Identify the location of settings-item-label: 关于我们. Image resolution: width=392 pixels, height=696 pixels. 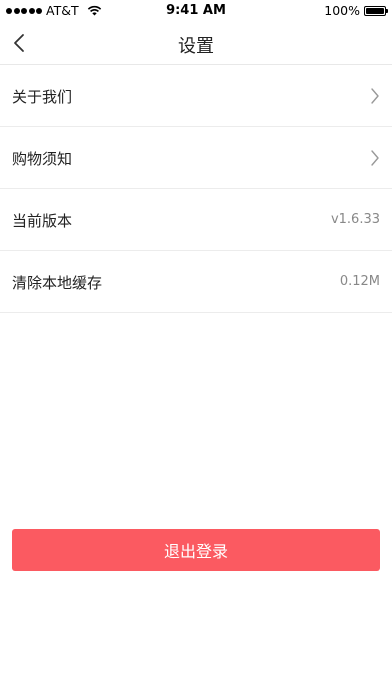
(42, 97).